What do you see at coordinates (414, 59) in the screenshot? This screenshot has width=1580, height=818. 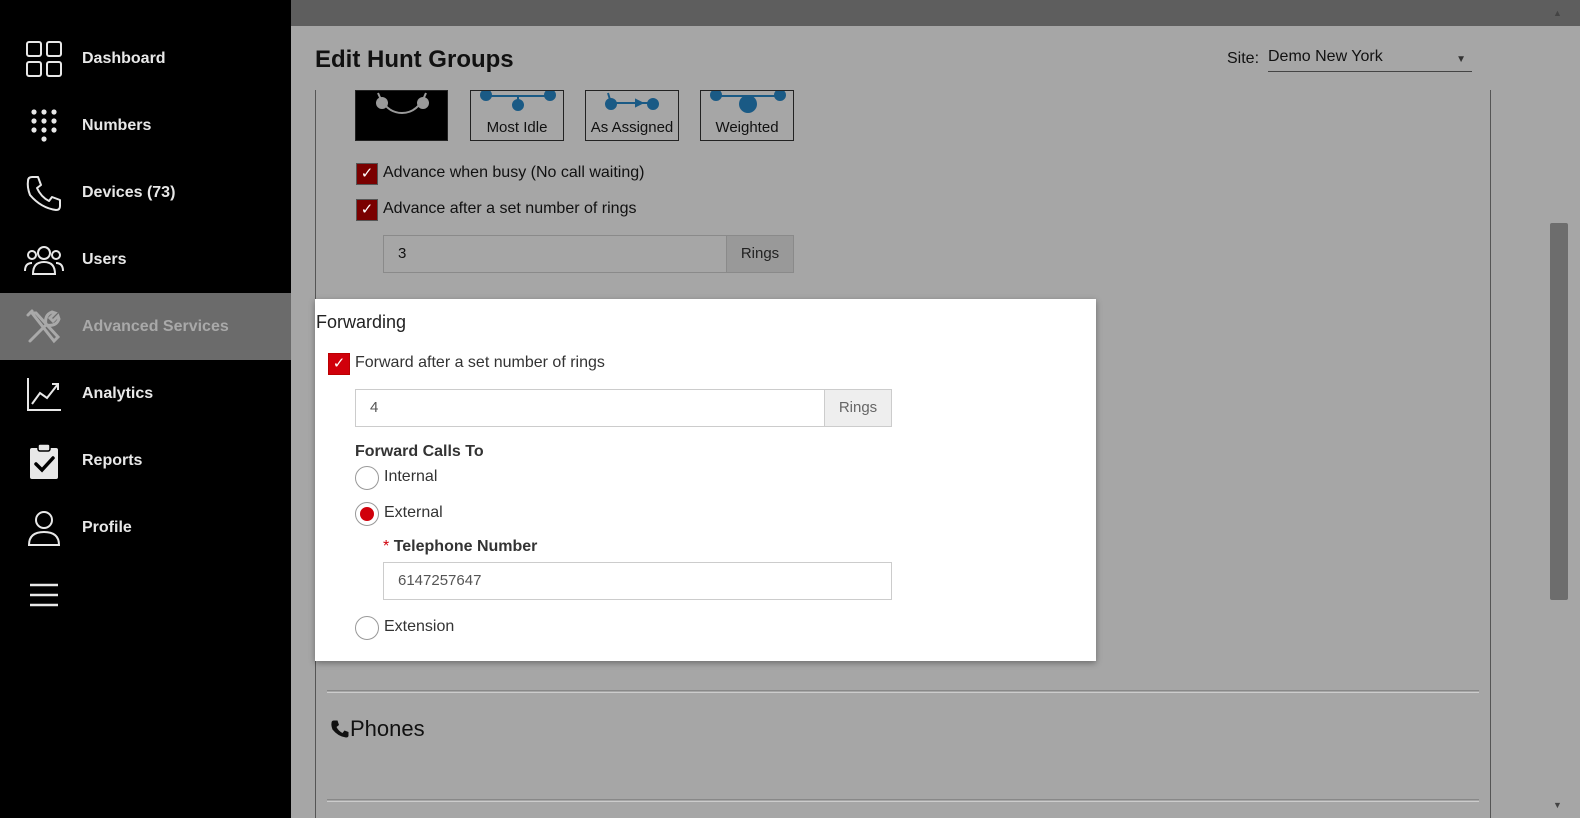 I see `page-title: Edit Hunt Groups` at bounding box center [414, 59].